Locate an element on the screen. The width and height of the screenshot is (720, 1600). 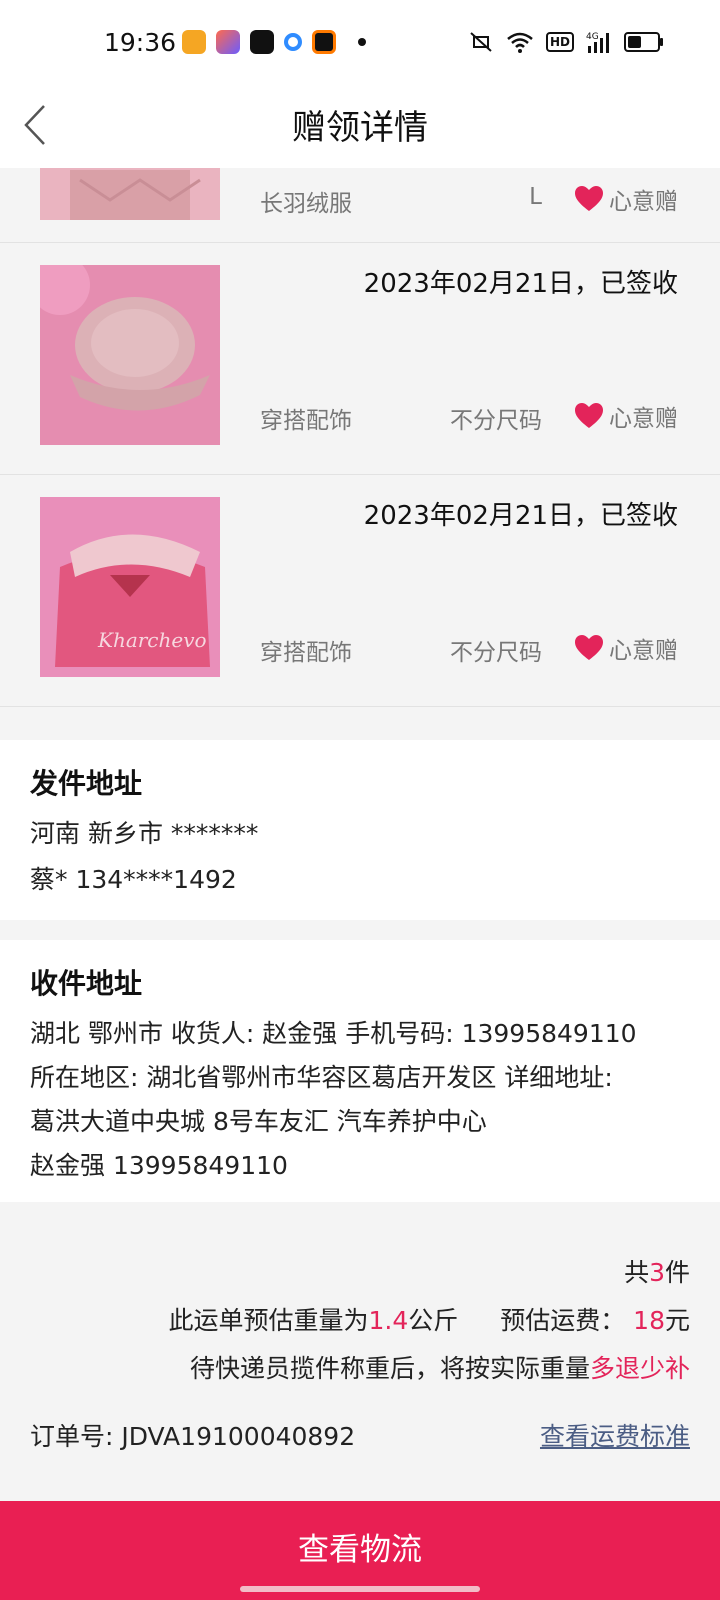
sender-title: 发件地址 is located at coordinates (86, 783).